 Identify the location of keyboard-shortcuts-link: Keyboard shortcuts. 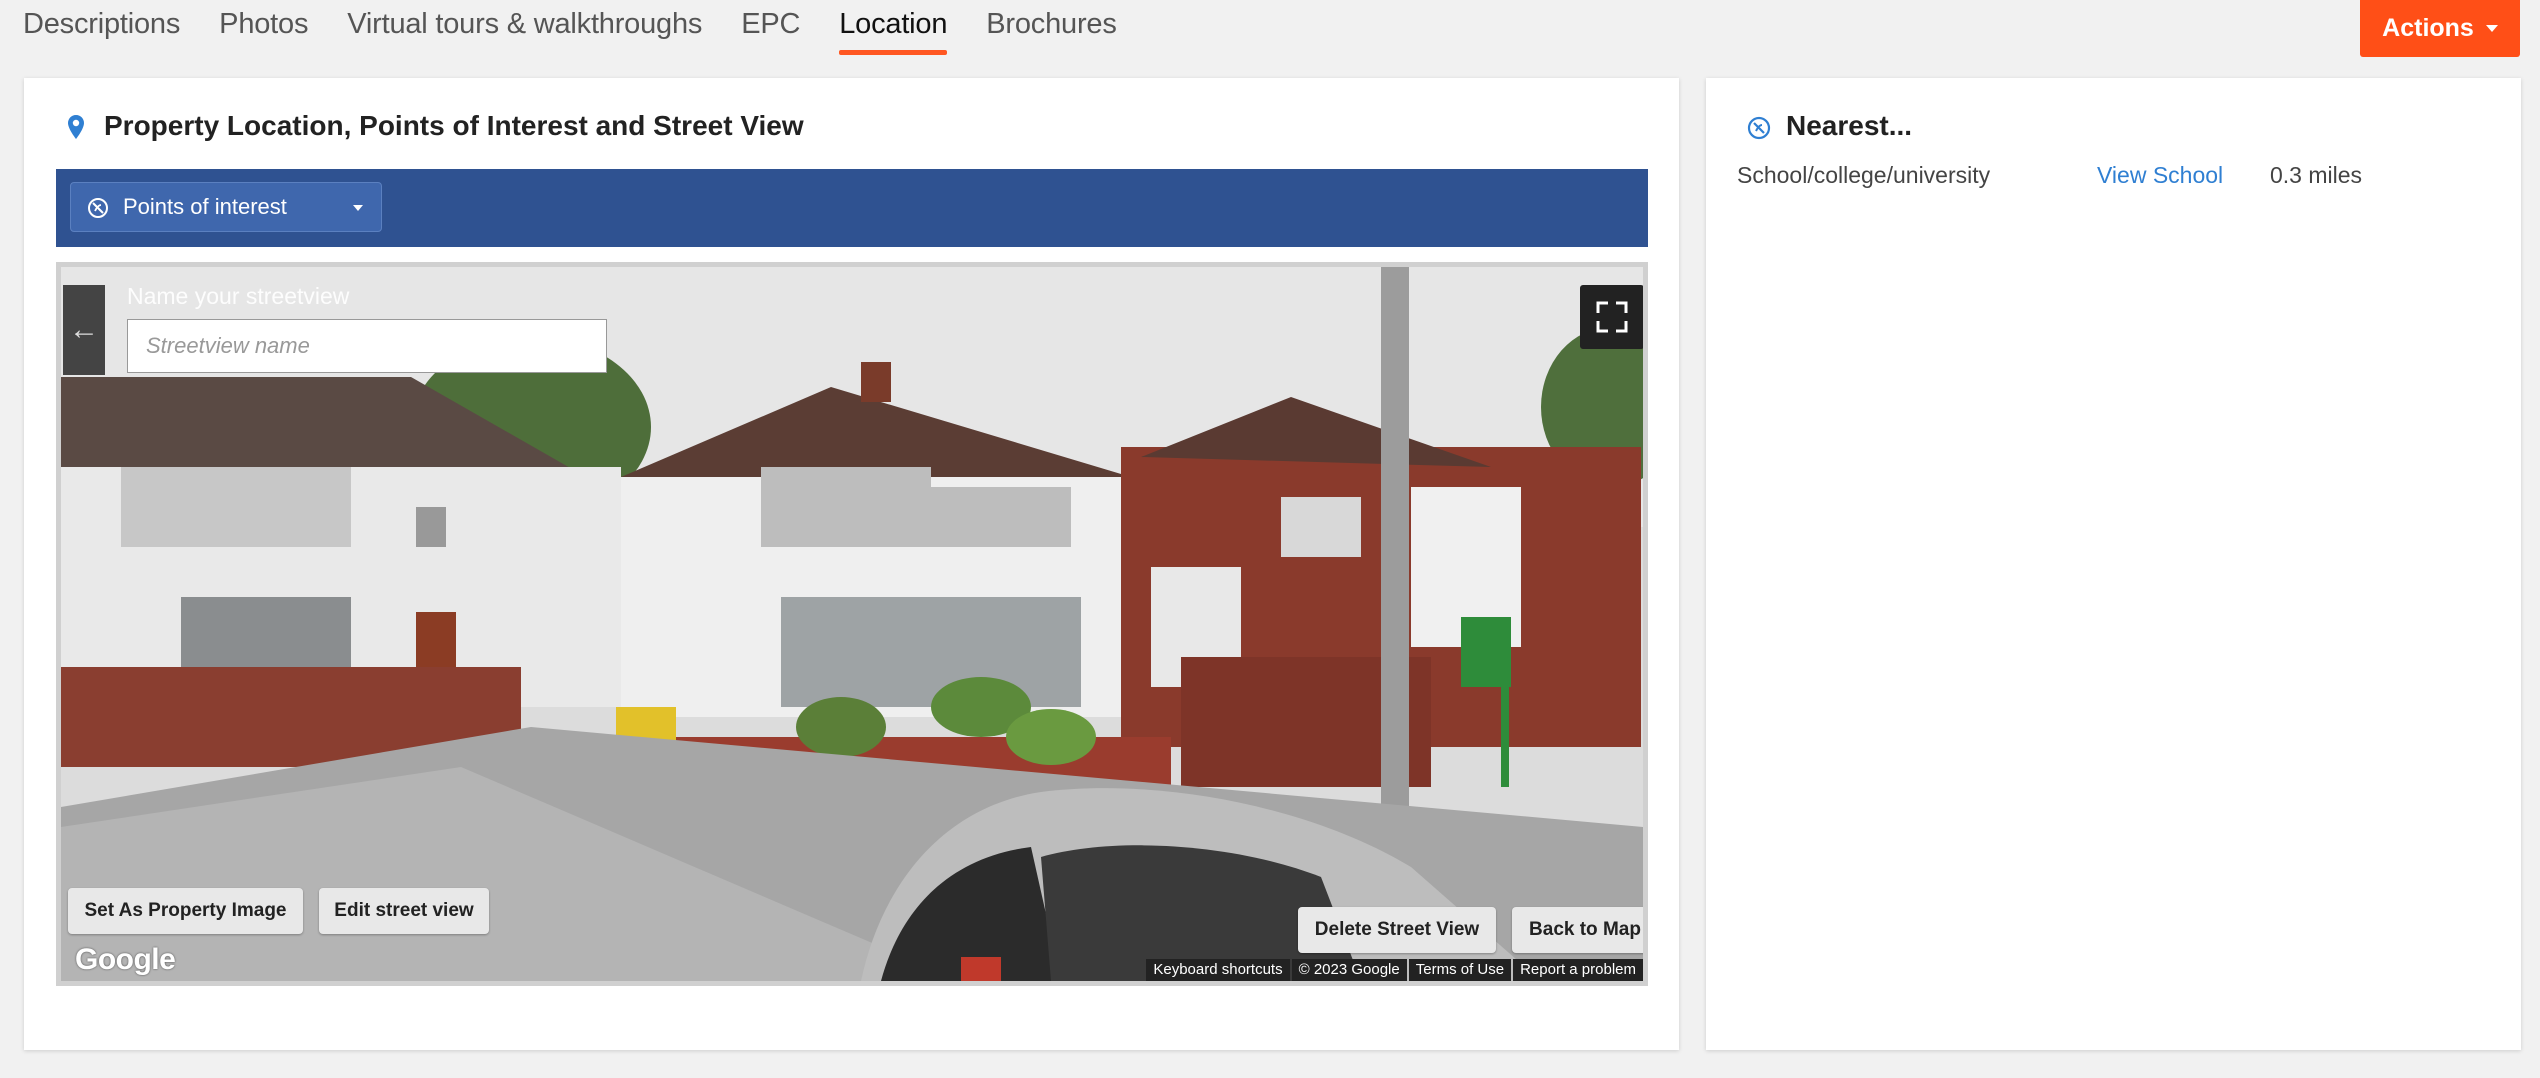
(1218, 970).